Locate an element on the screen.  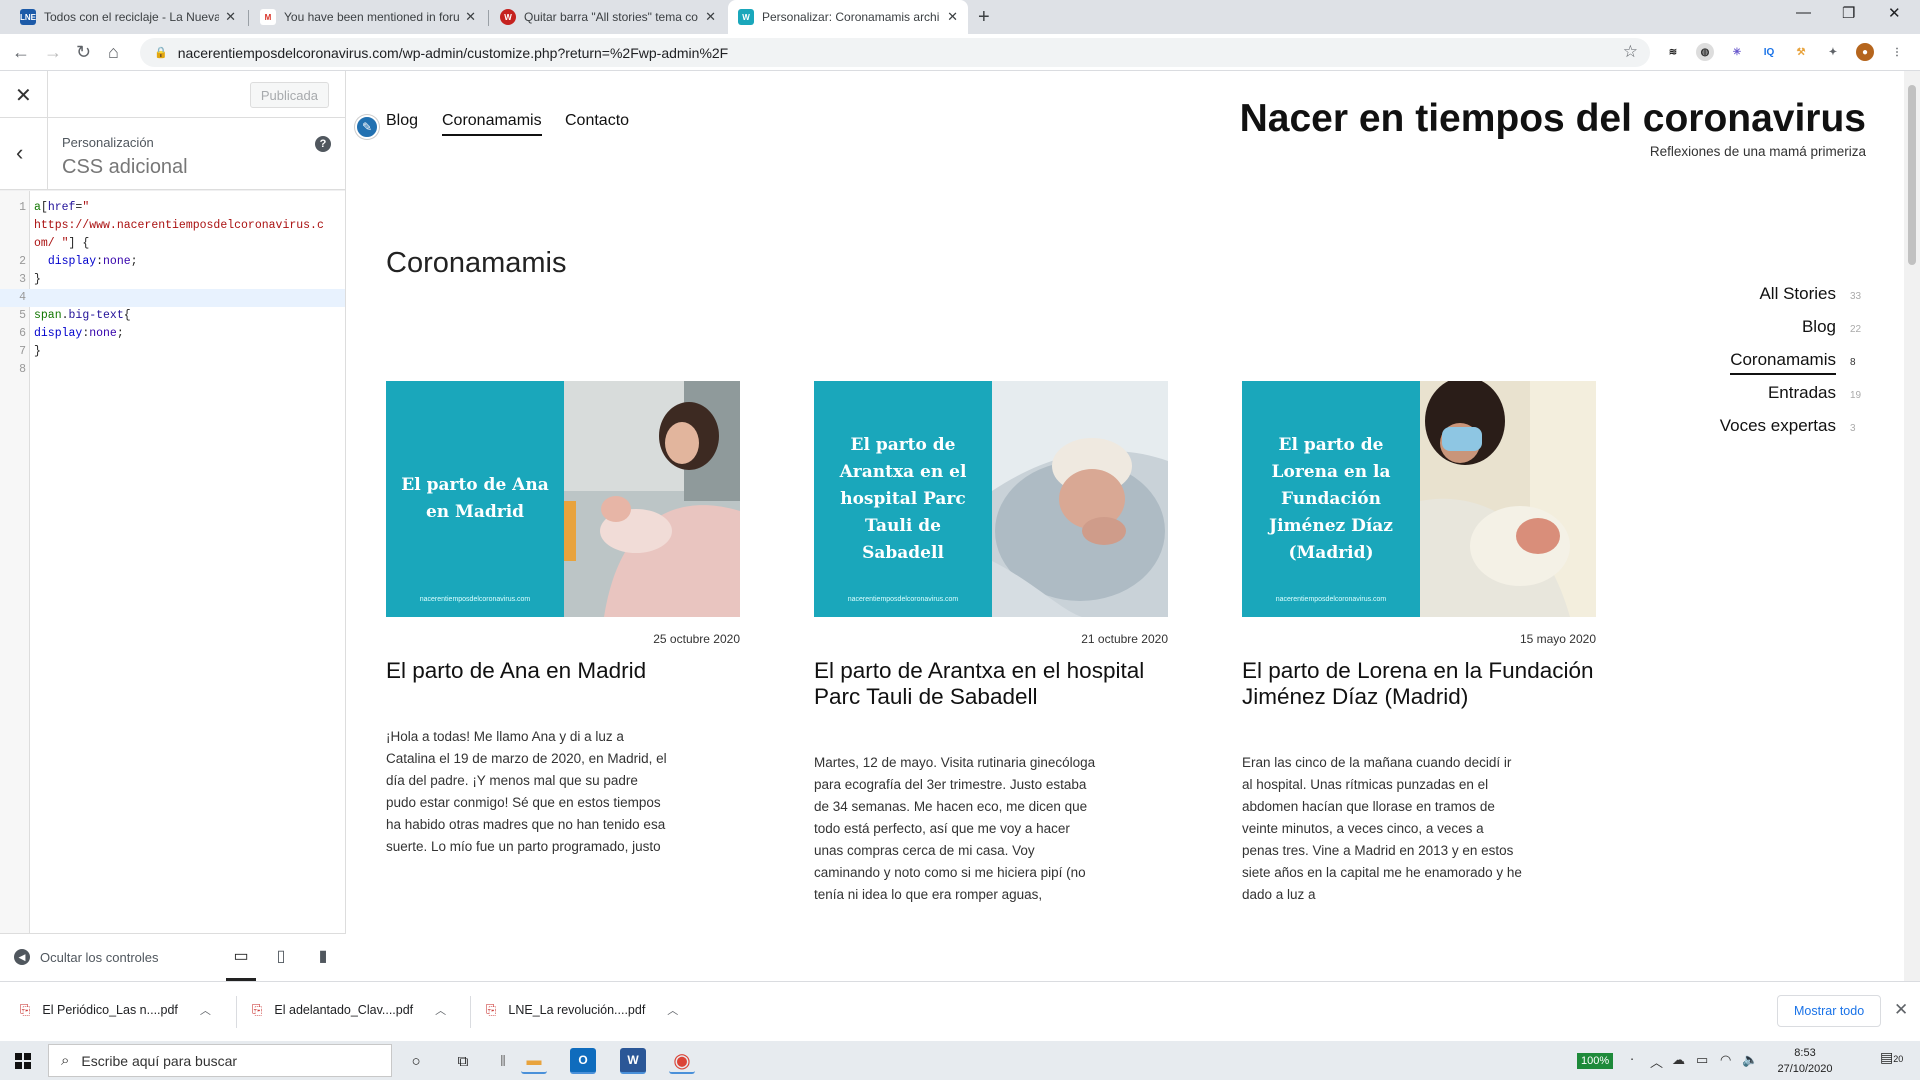
minimize-icon: — is located at coordinates (1803, 12).